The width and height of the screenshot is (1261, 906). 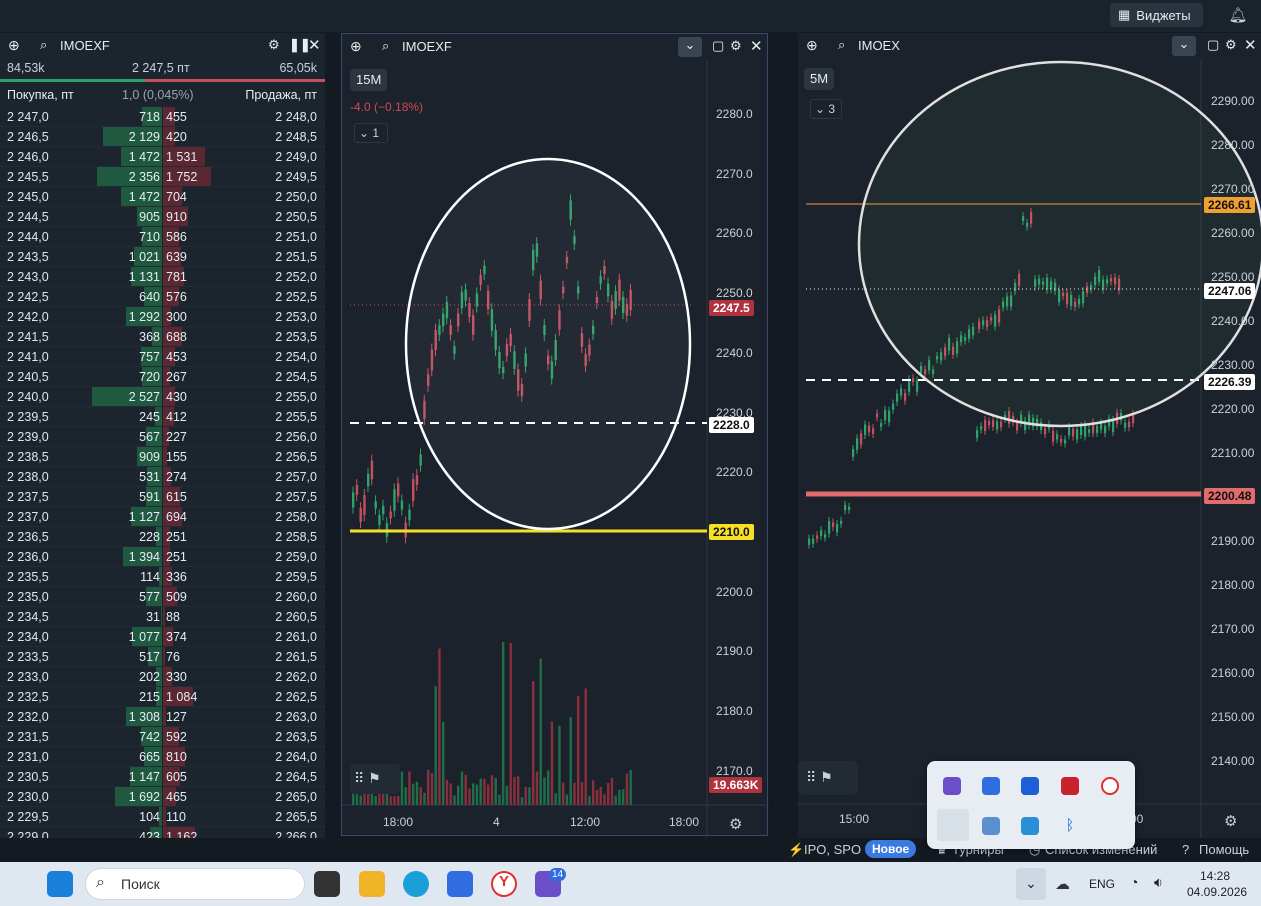 I want to click on ask-price: 2 248,0, so click(x=296, y=117).